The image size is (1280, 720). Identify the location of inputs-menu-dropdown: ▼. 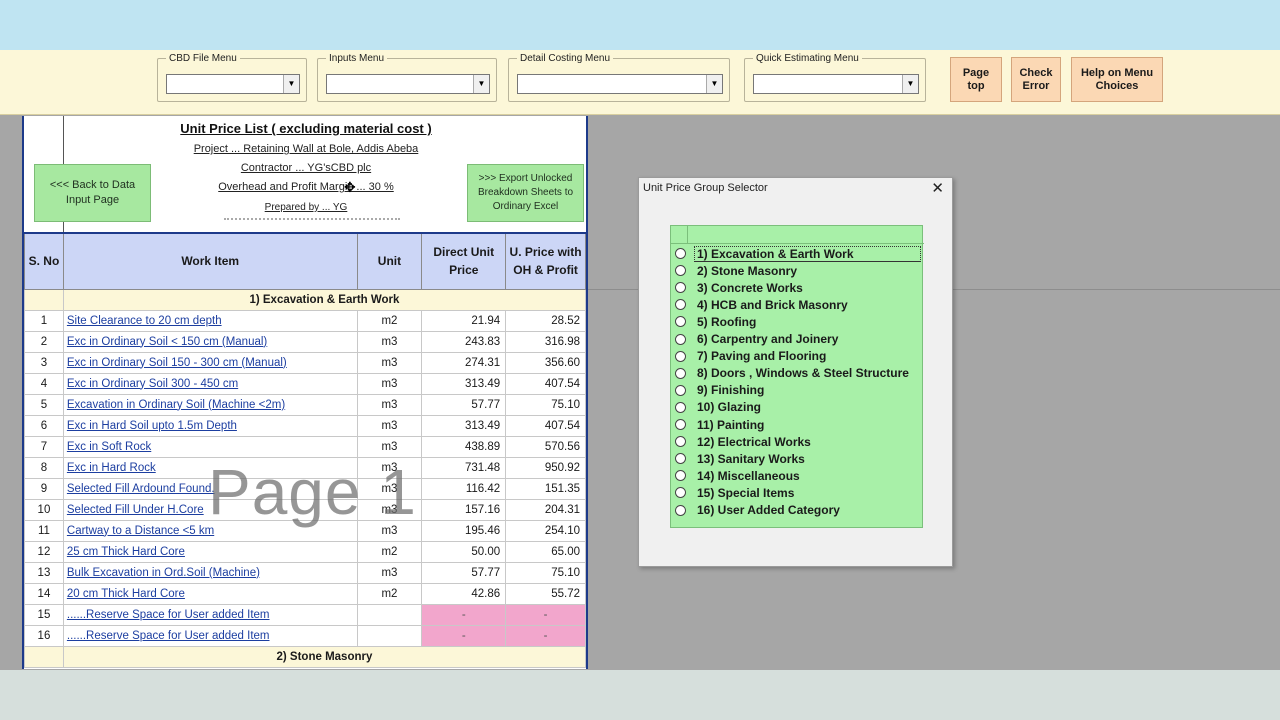
(408, 84).